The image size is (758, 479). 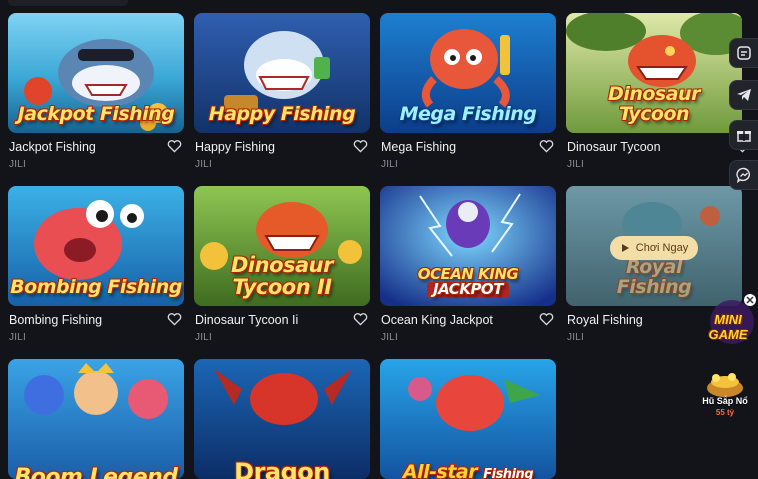 I want to click on game-logo: All-star Fishing, so click(x=468, y=470).